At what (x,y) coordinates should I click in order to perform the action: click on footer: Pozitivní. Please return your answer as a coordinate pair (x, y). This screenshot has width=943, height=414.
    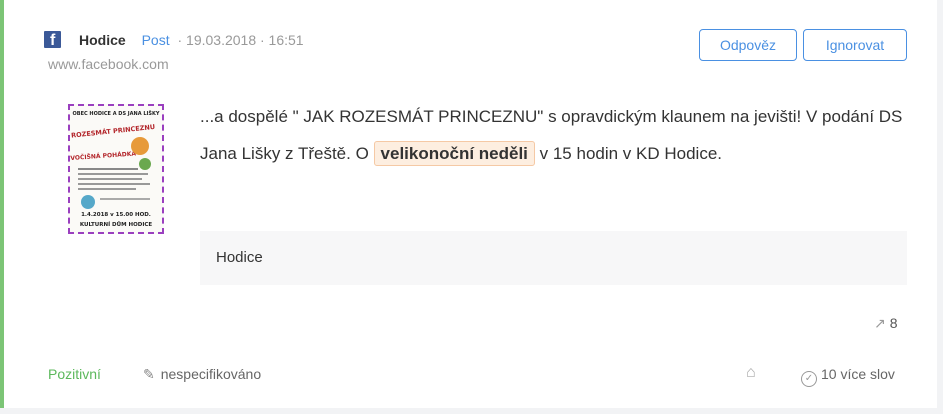
    Looking at the image, I should click on (74, 374).